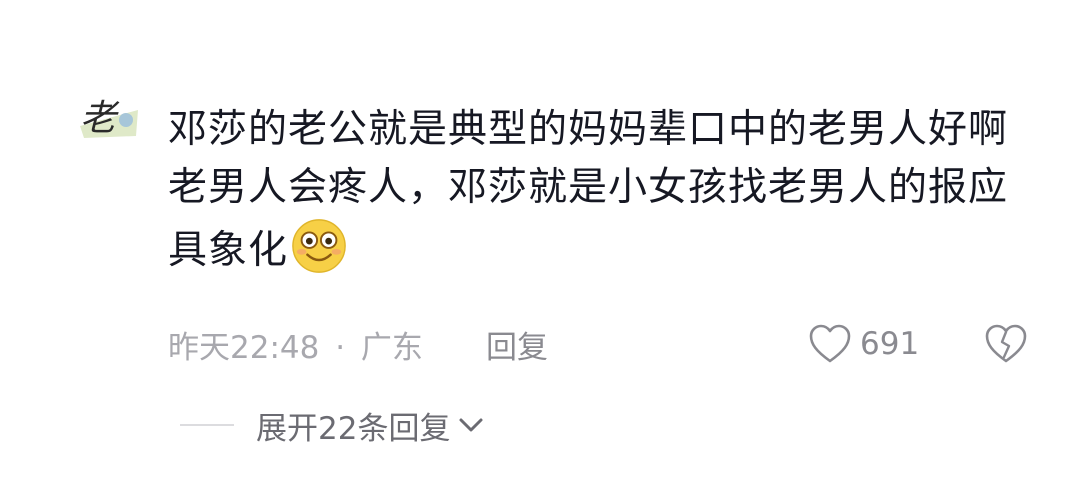 This screenshot has height=495, width=1080. I want to click on reply-button: 回复, so click(517, 344).